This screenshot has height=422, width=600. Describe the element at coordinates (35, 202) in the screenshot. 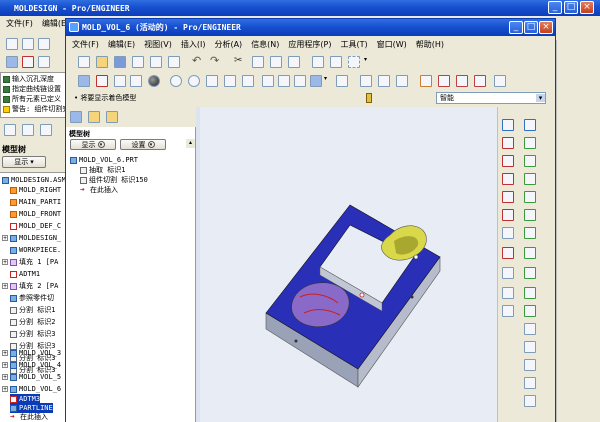

I see `tree-item: MAIN_PARTI` at that location.